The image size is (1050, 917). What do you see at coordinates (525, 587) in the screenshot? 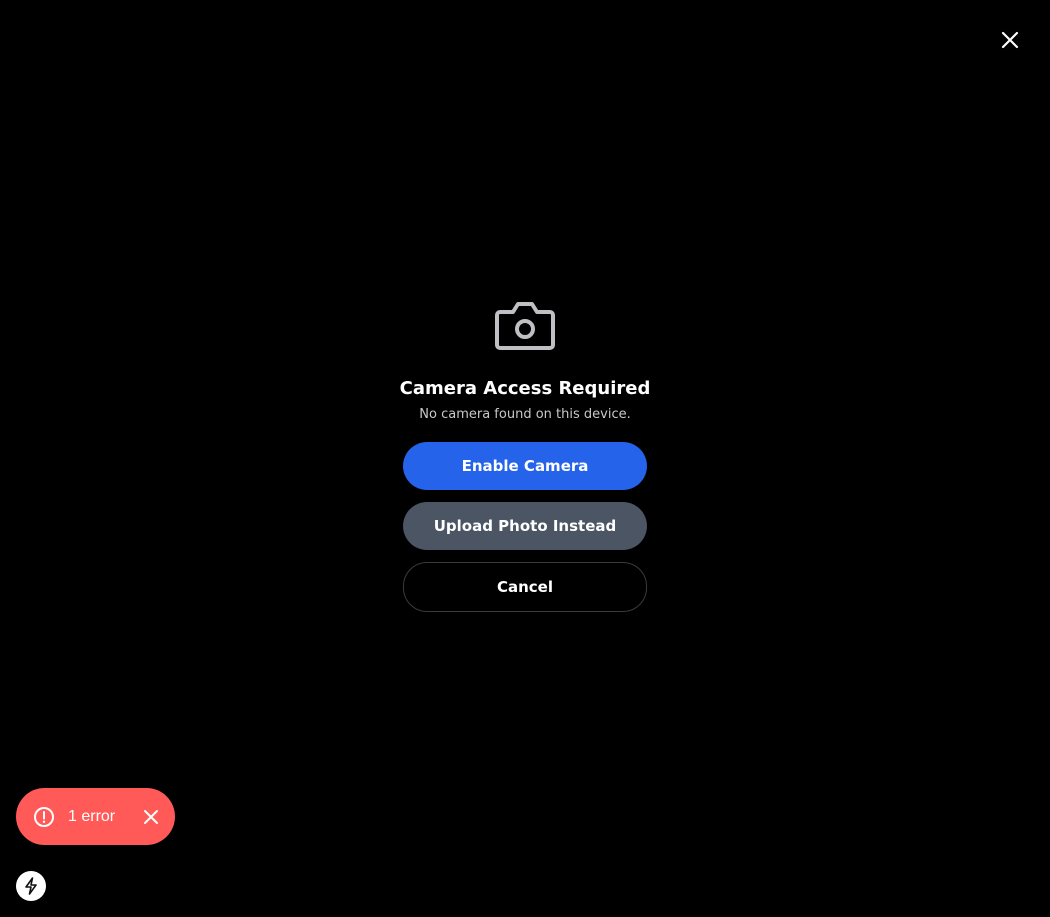
I see `cancel-button: Cancel` at bounding box center [525, 587].